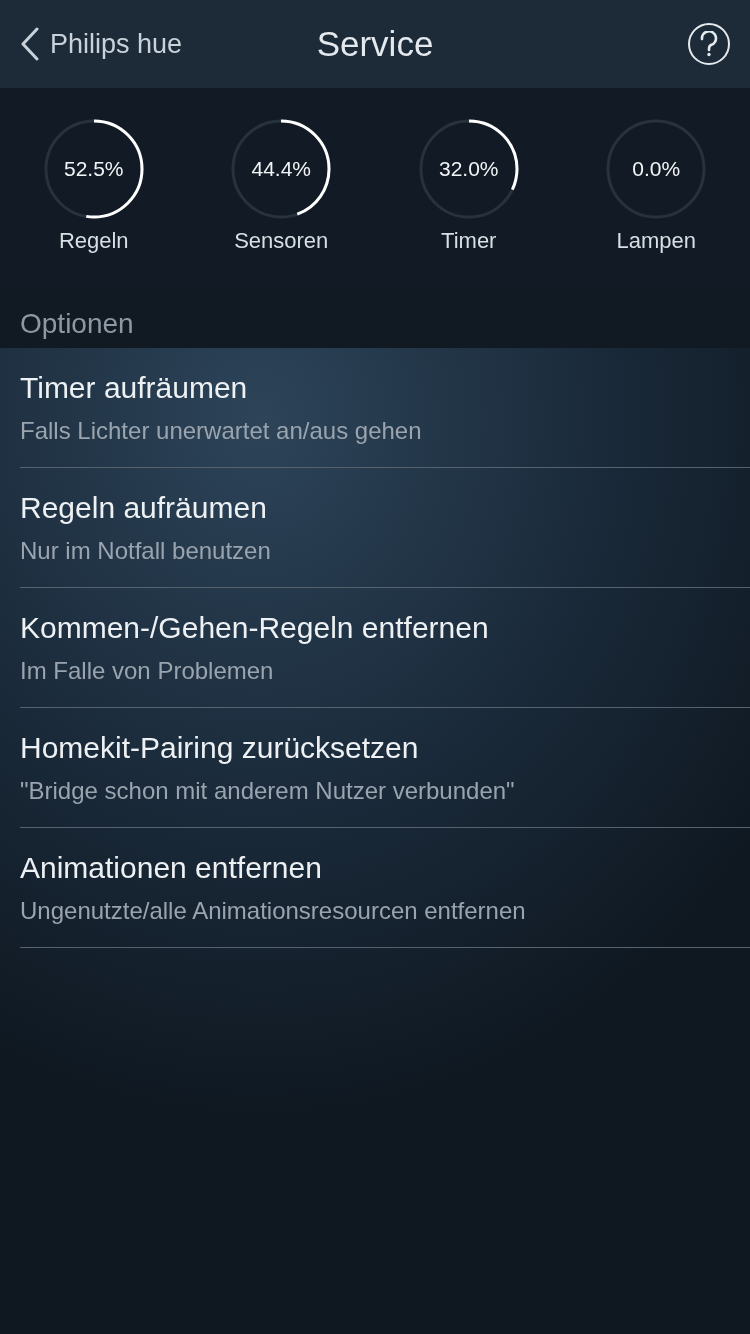 Image resolution: width=750 pixels, height=1334 pixels. What do you see at coordinates (171, 867) in the screenshot?
I see `option-title: Animationen entfernen` at bounding box center [171, 867].